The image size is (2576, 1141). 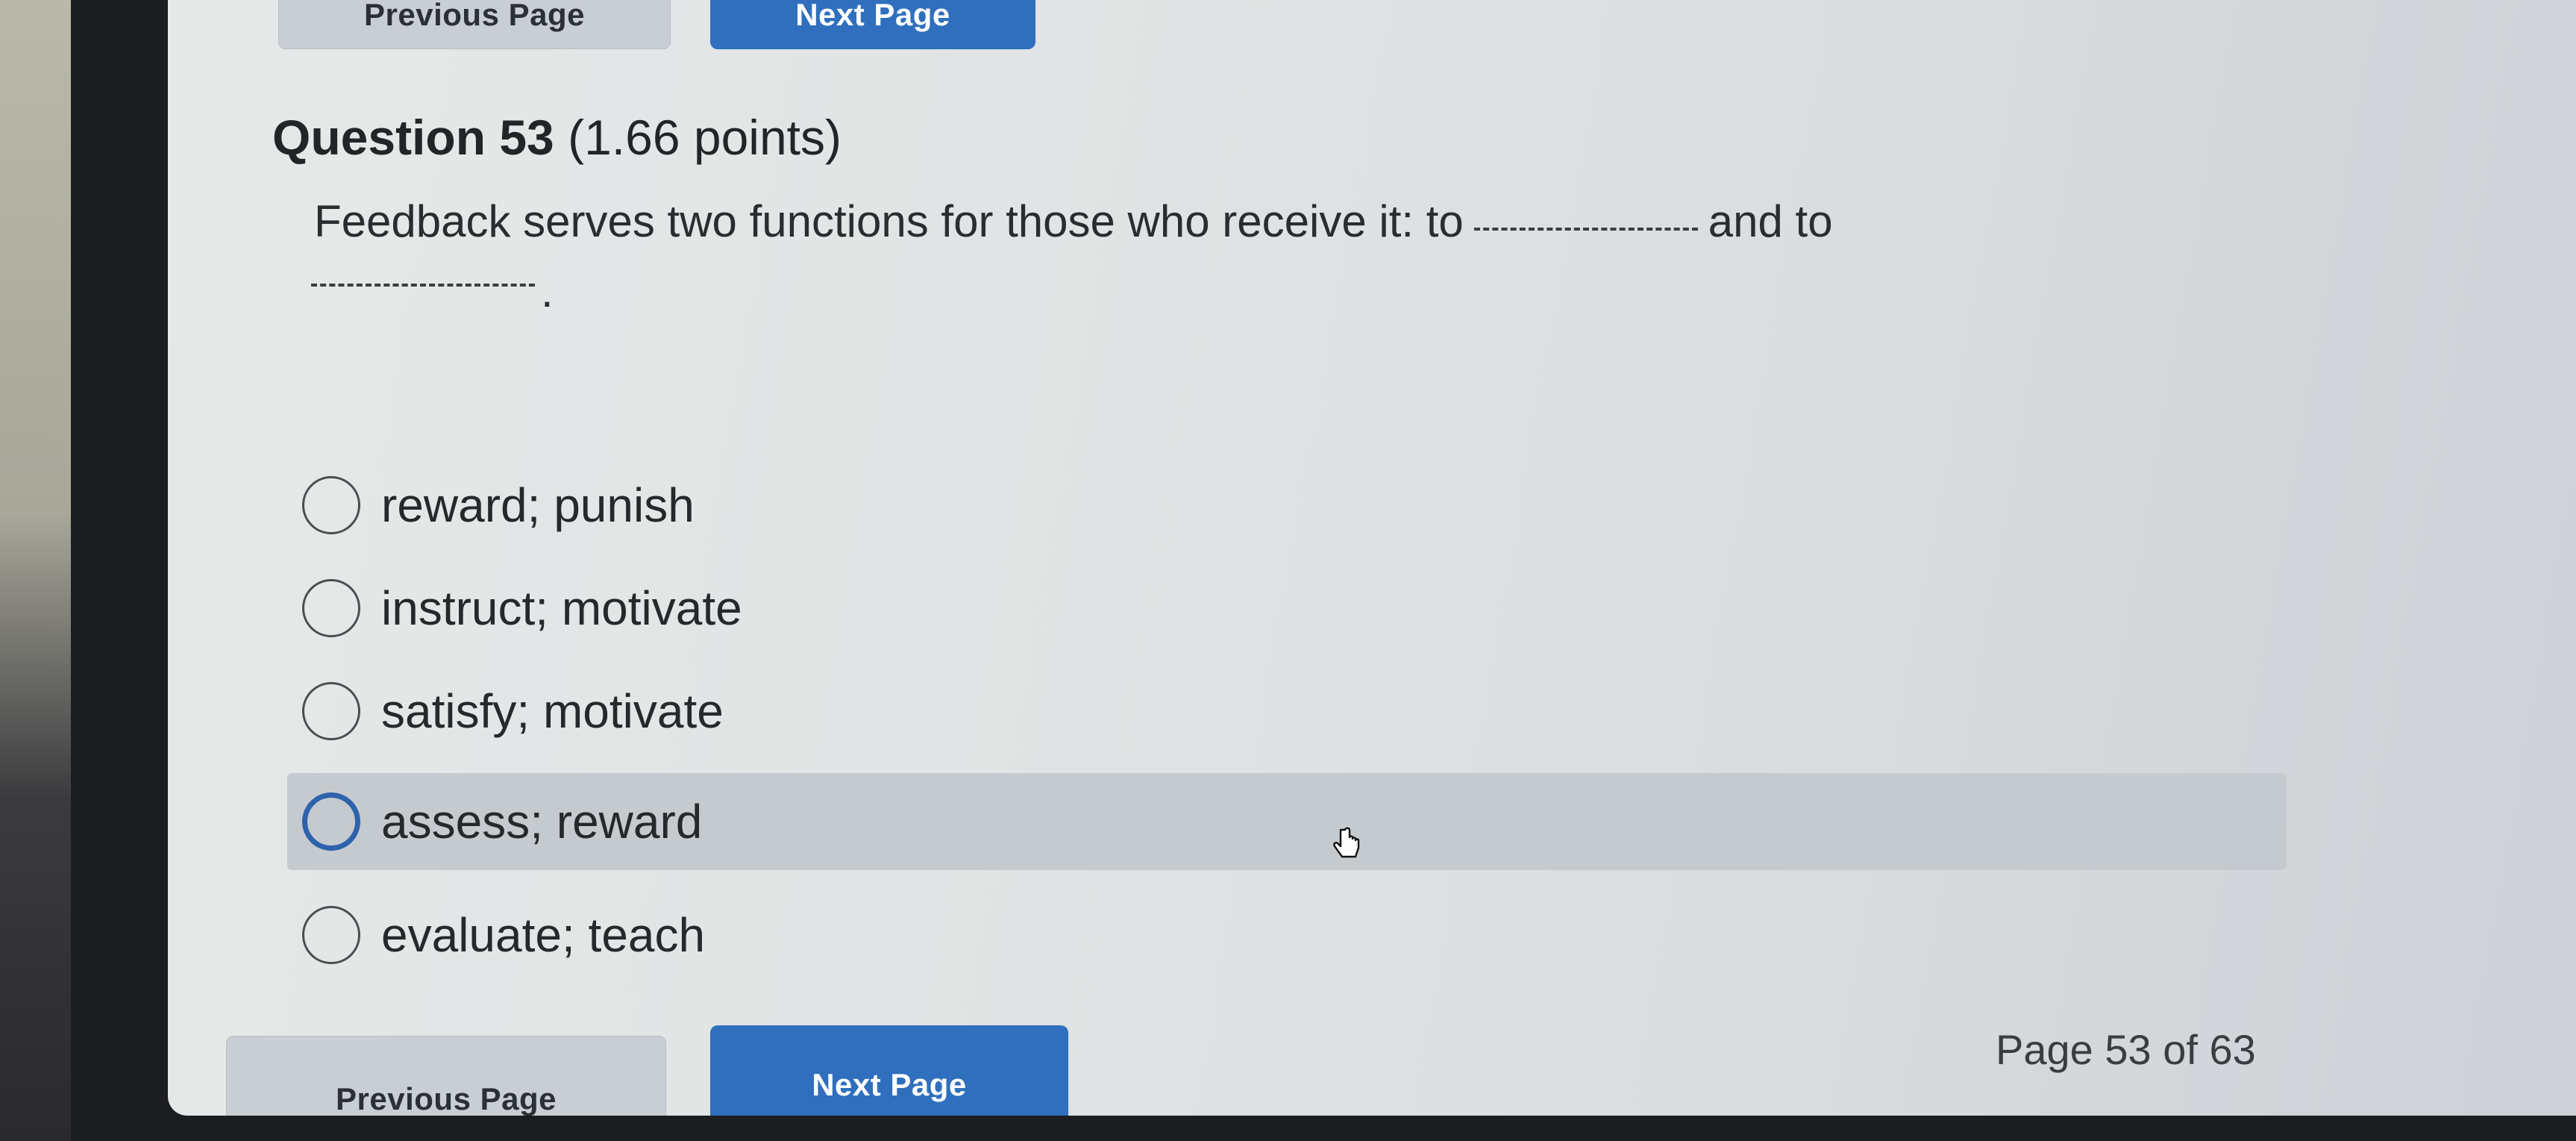 I want to click on previous-page-button-bottom: Previous Page, so click(x=446, y=1076).